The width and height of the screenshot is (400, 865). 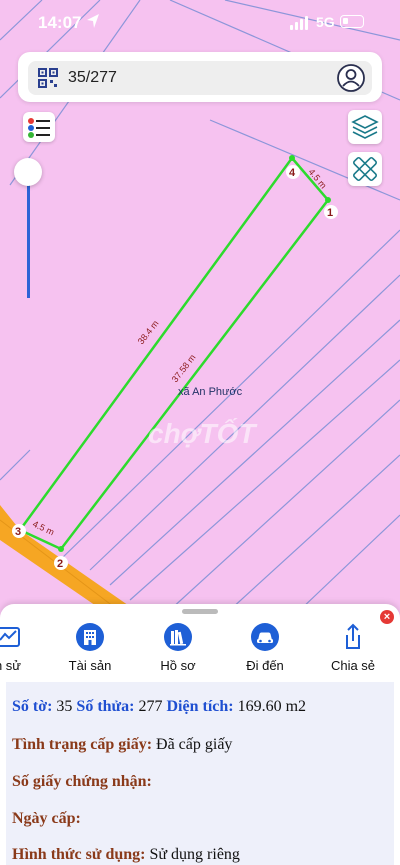 I want to click on status-bar: 14:07 5G, so click(x=200, y=23).